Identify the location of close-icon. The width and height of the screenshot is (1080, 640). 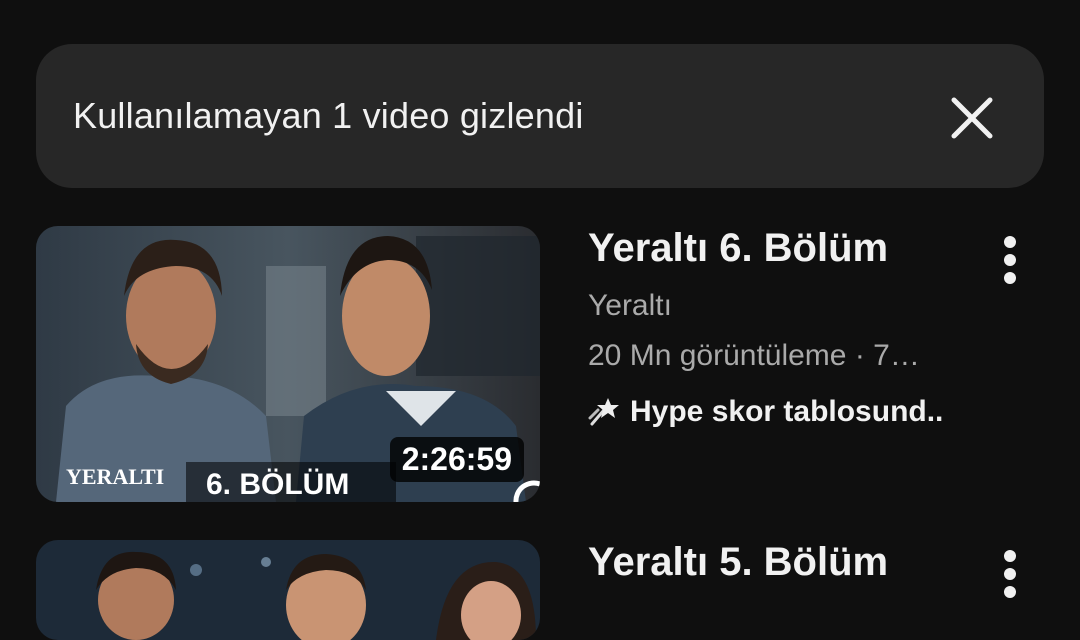
(972, 118).